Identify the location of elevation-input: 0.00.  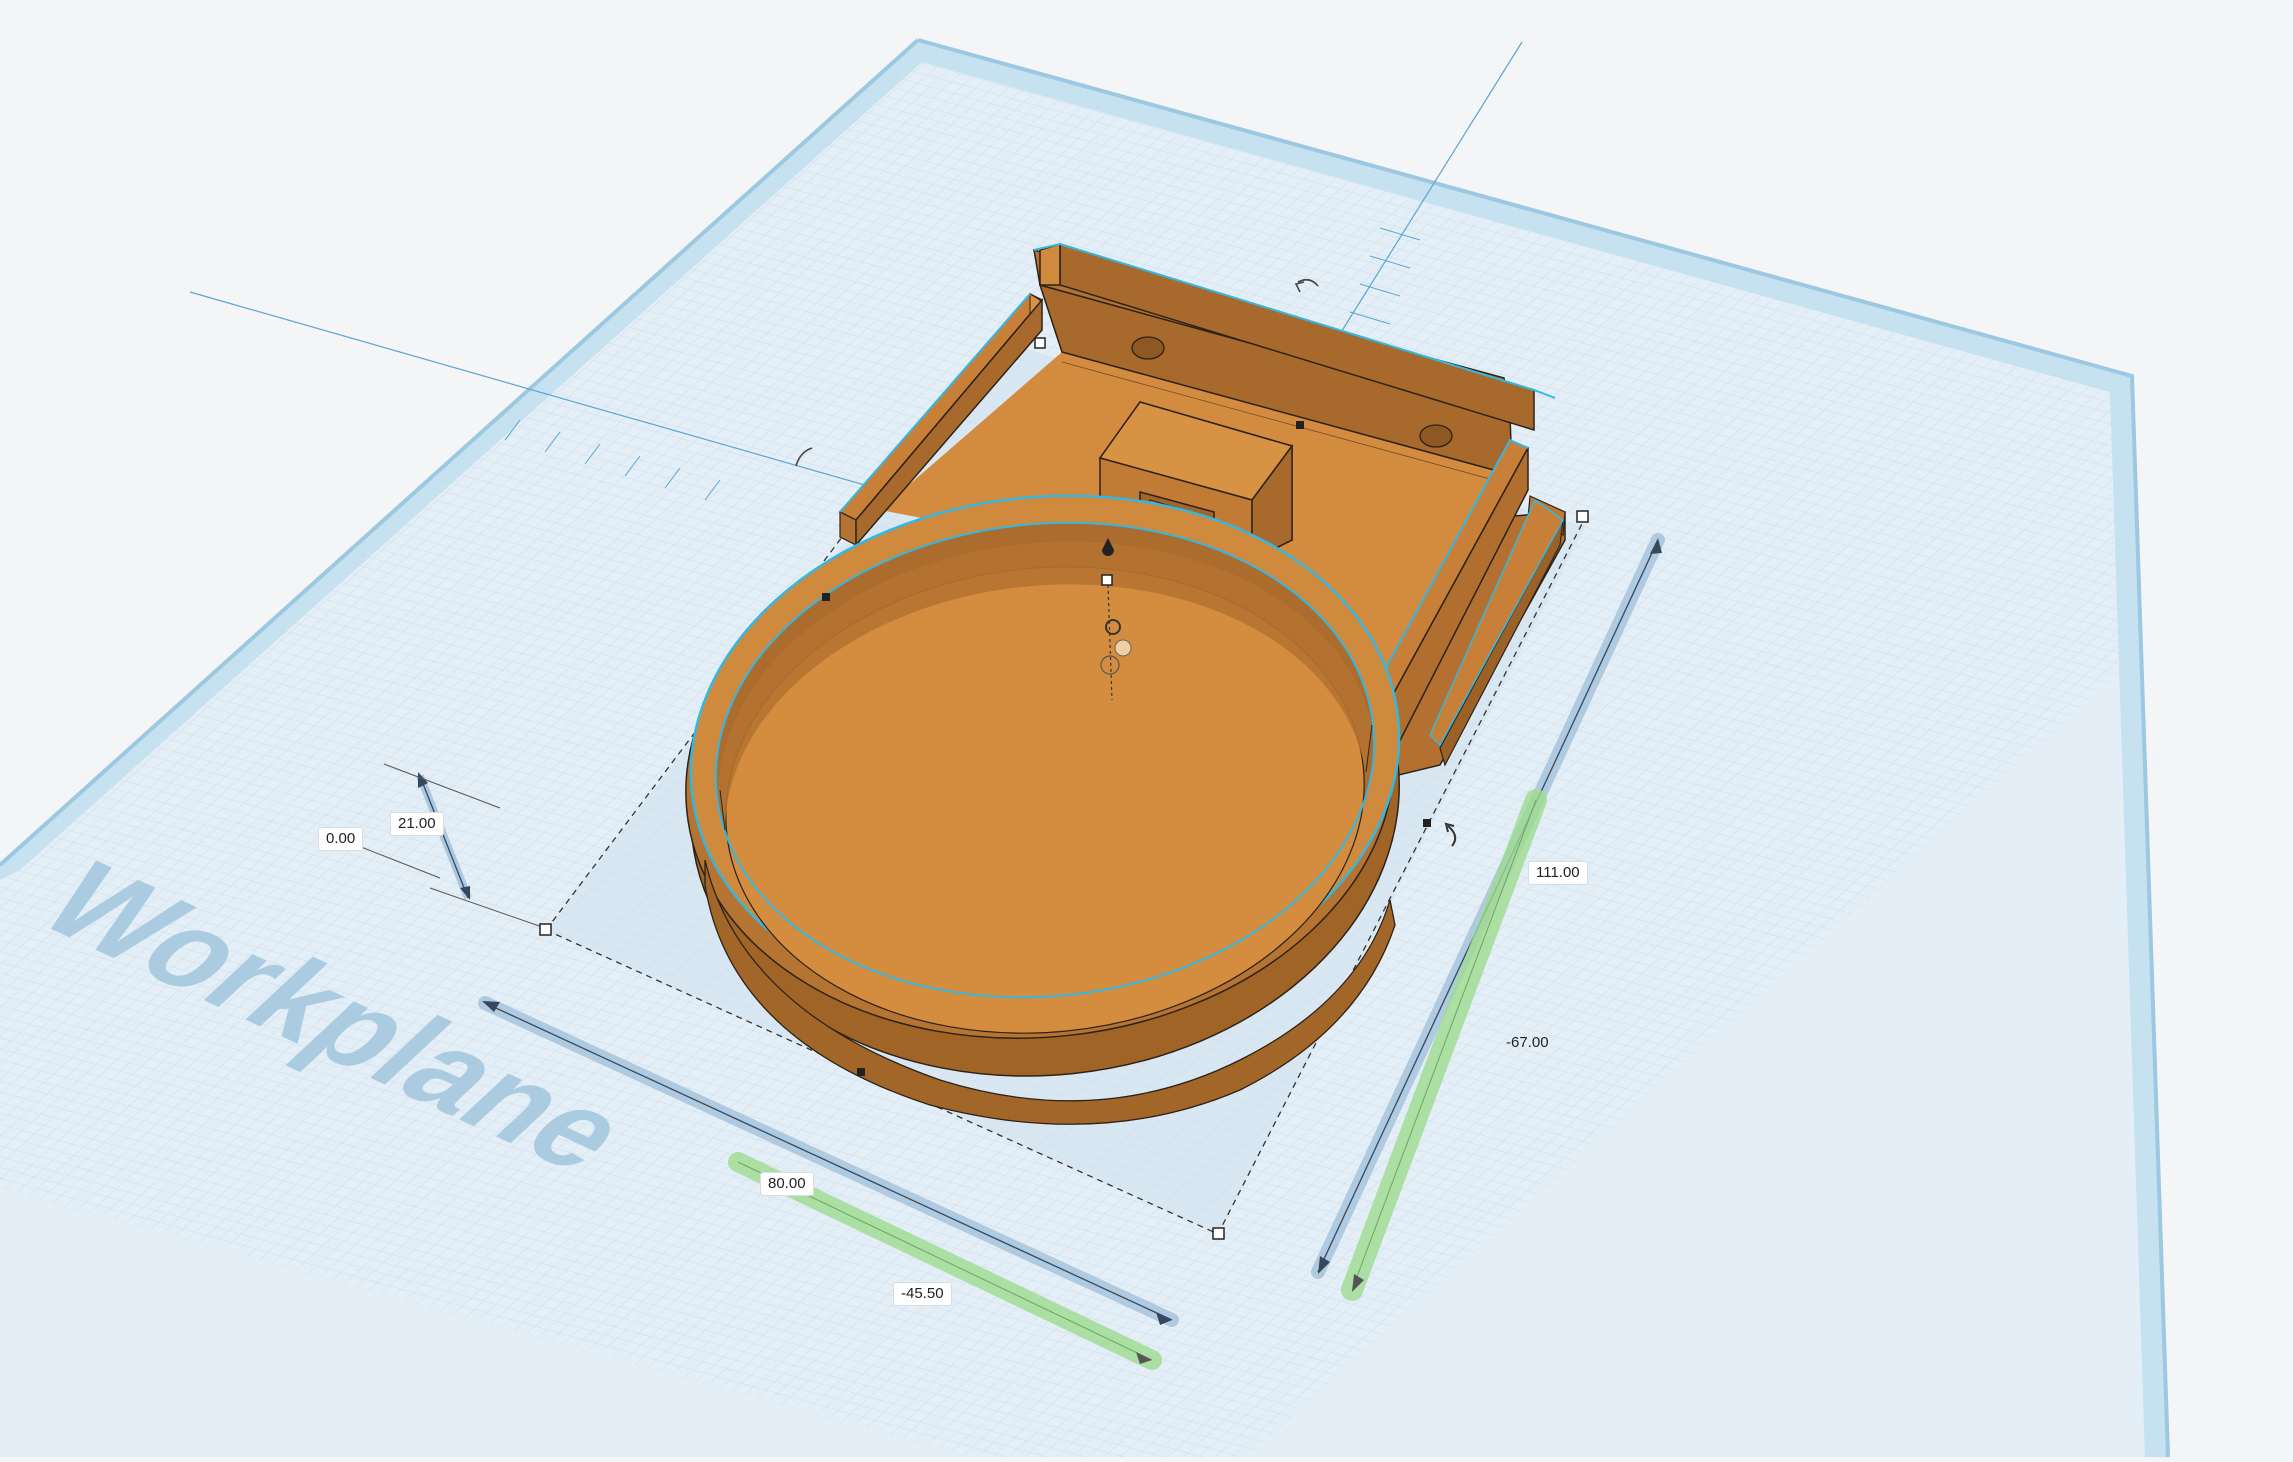
(341, 839).